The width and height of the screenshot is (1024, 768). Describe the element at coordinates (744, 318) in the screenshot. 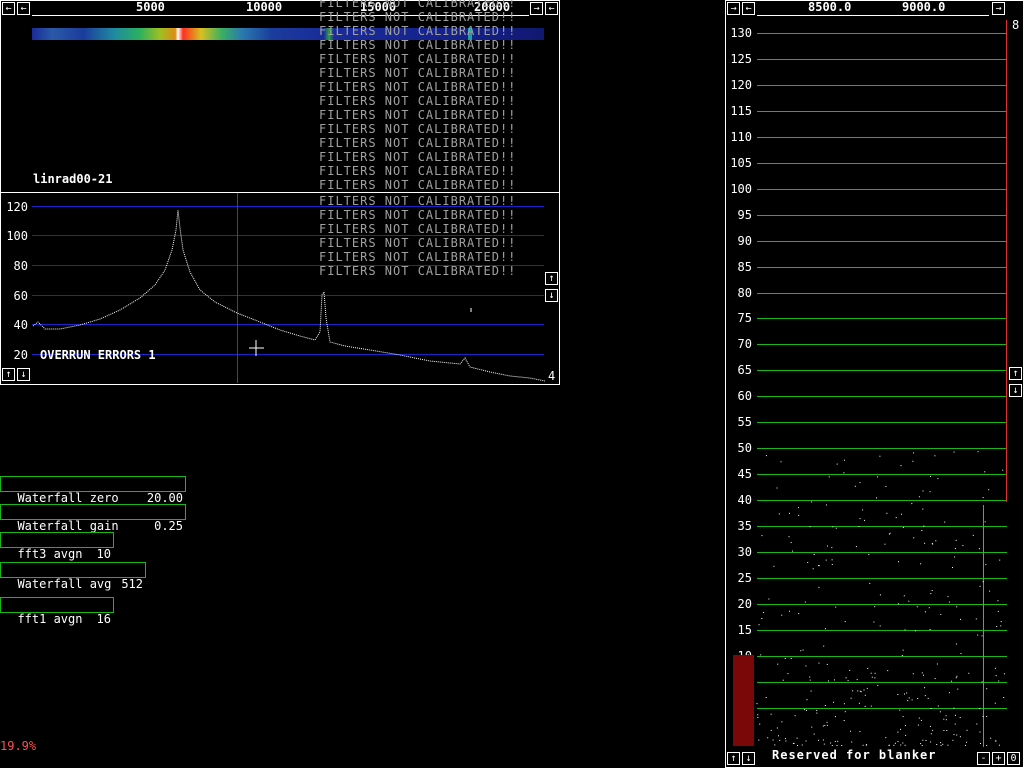

I see `hires-y-label: 75` at that location.